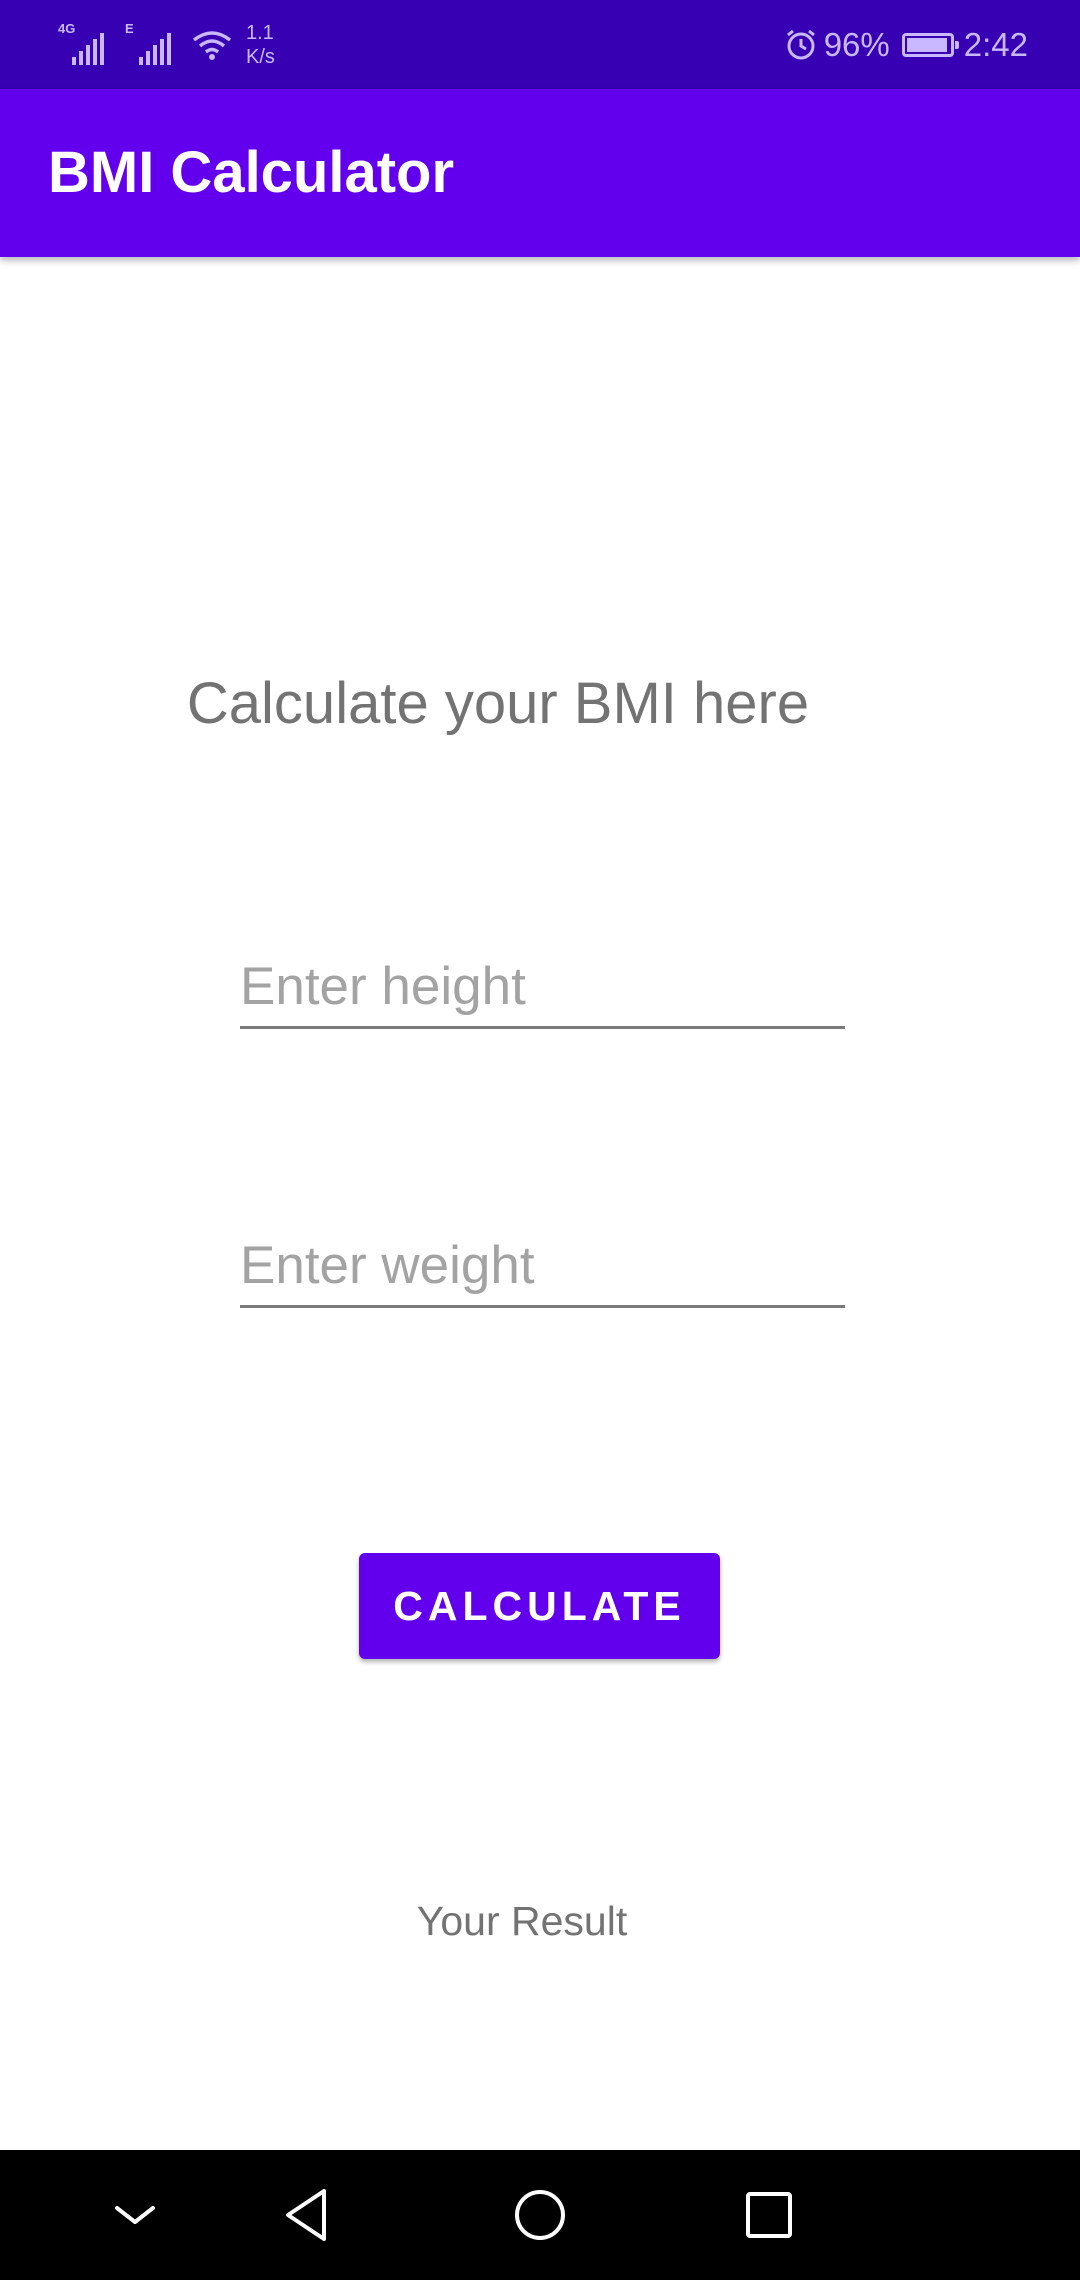 The height and width of the screenshot is (2280, 1080). What do you see at coordinates (82, 43) in the screenshot?
I see `signal-icon: 4G` at bounding box center [82, 43].